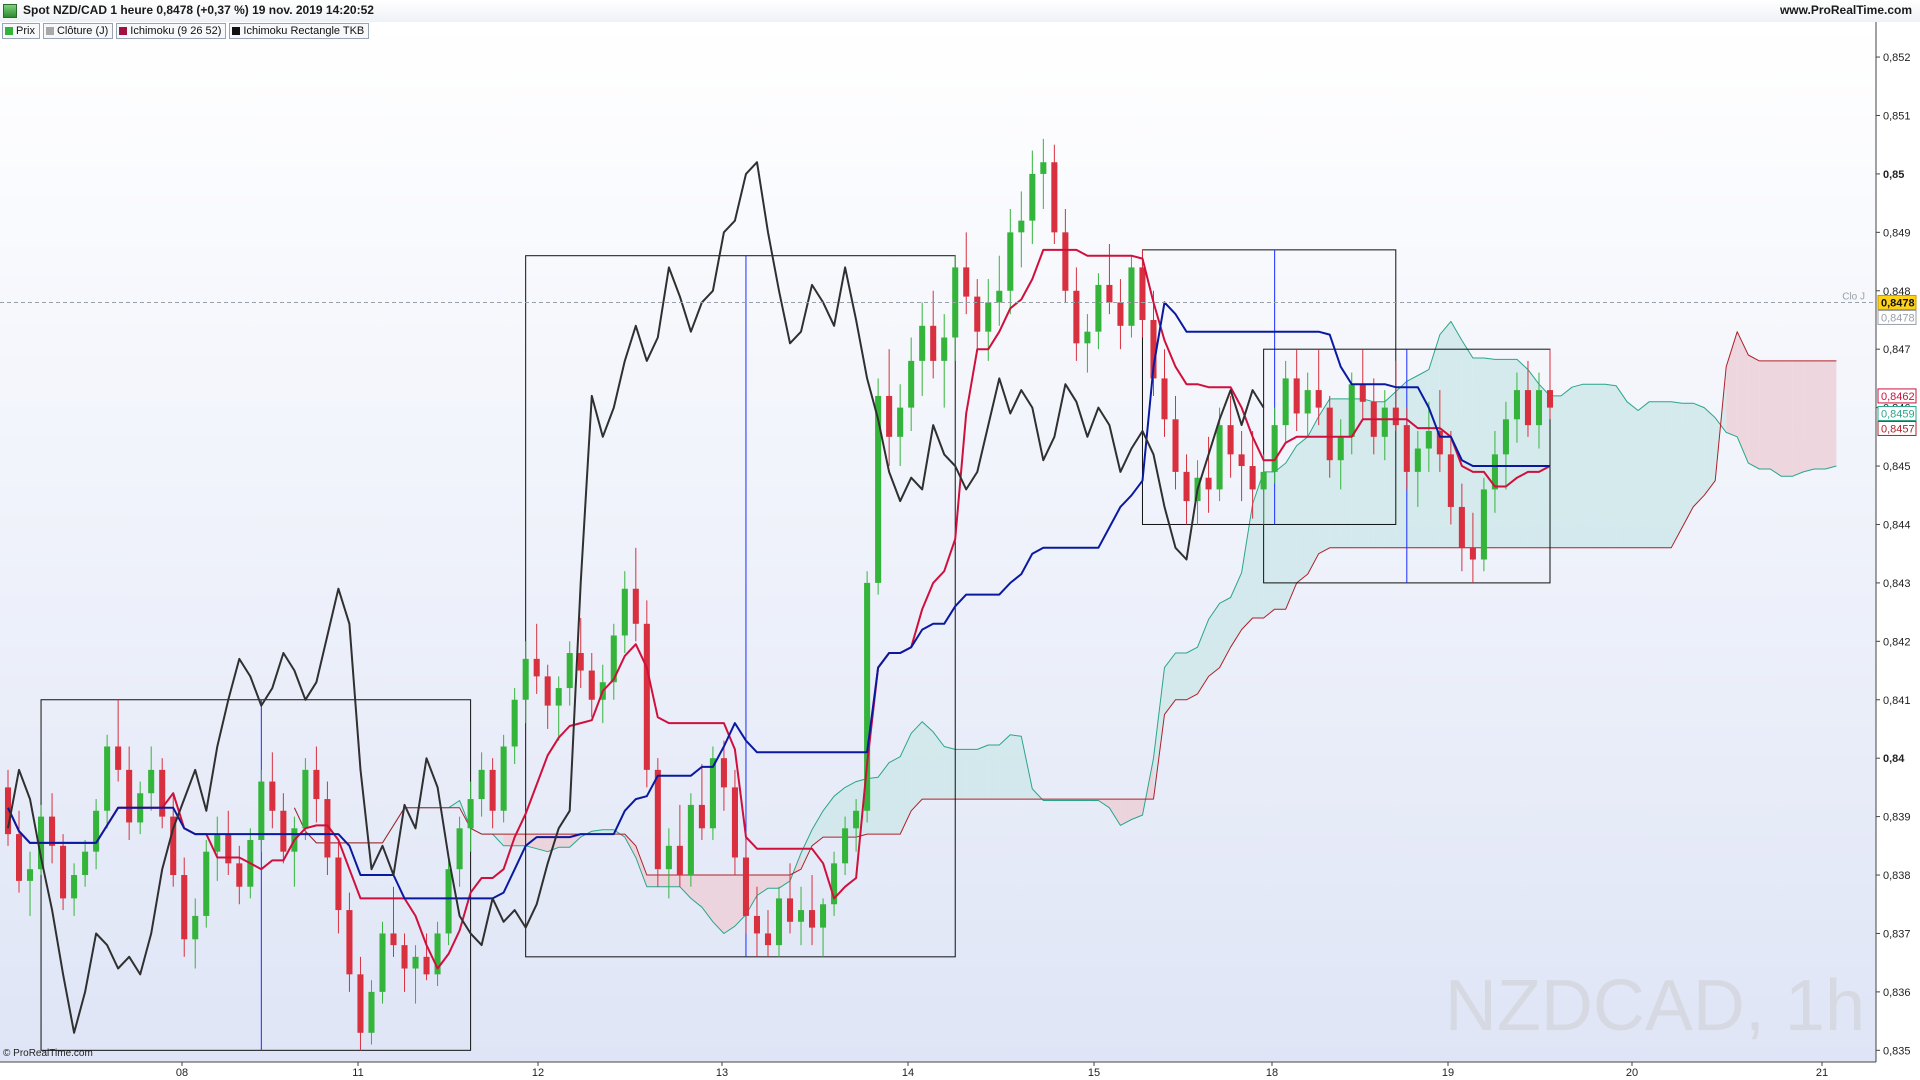  What do you see at coordinates (357, 1073) in the screenshot?
I see `x-tick-label: 11` at bounding box center [357, 1073].